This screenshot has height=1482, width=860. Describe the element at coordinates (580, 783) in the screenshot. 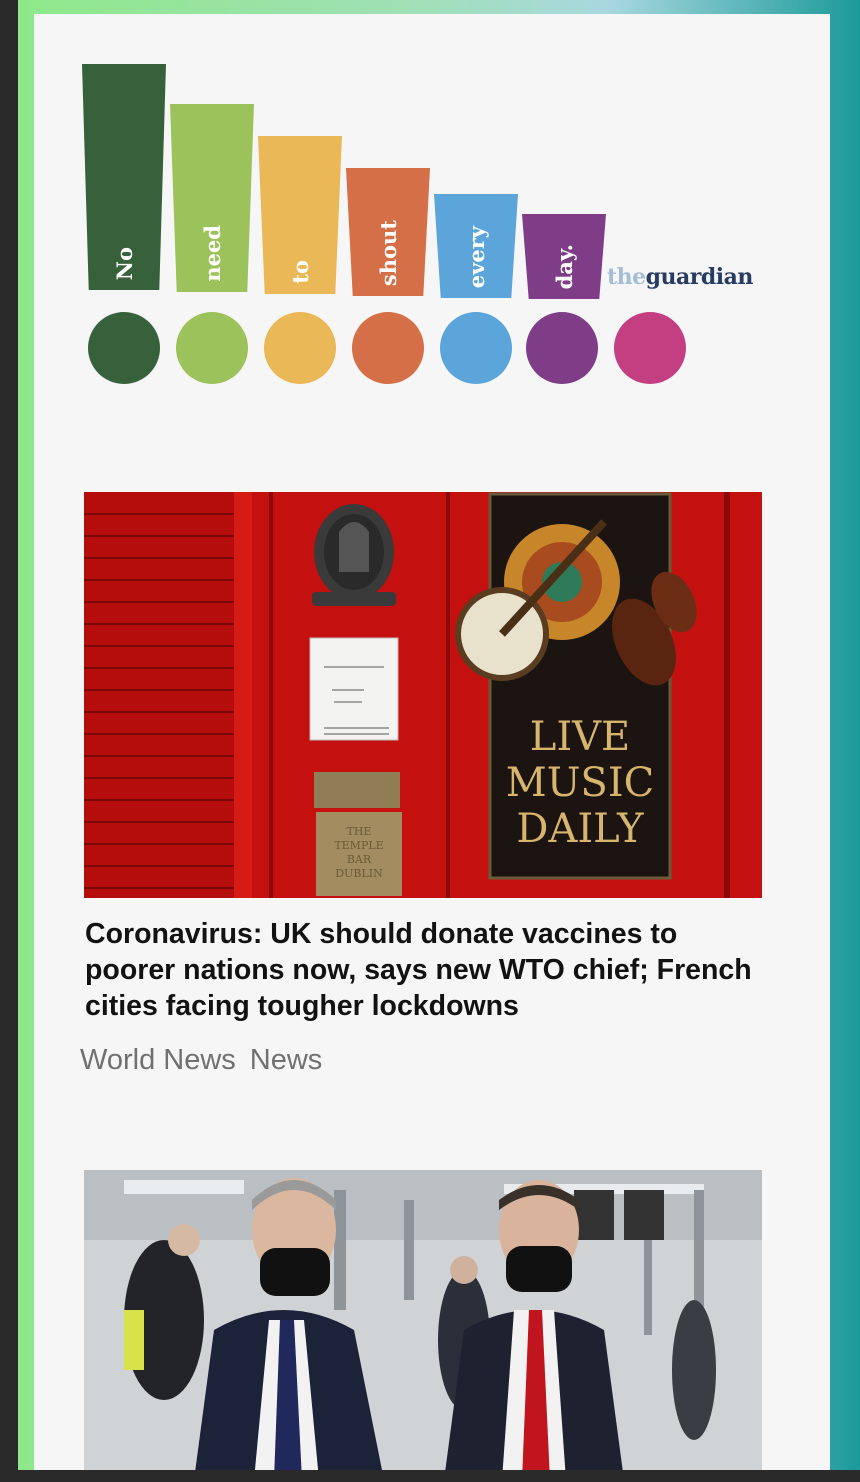

I see `sign-line-2: MUSIC` at that location.